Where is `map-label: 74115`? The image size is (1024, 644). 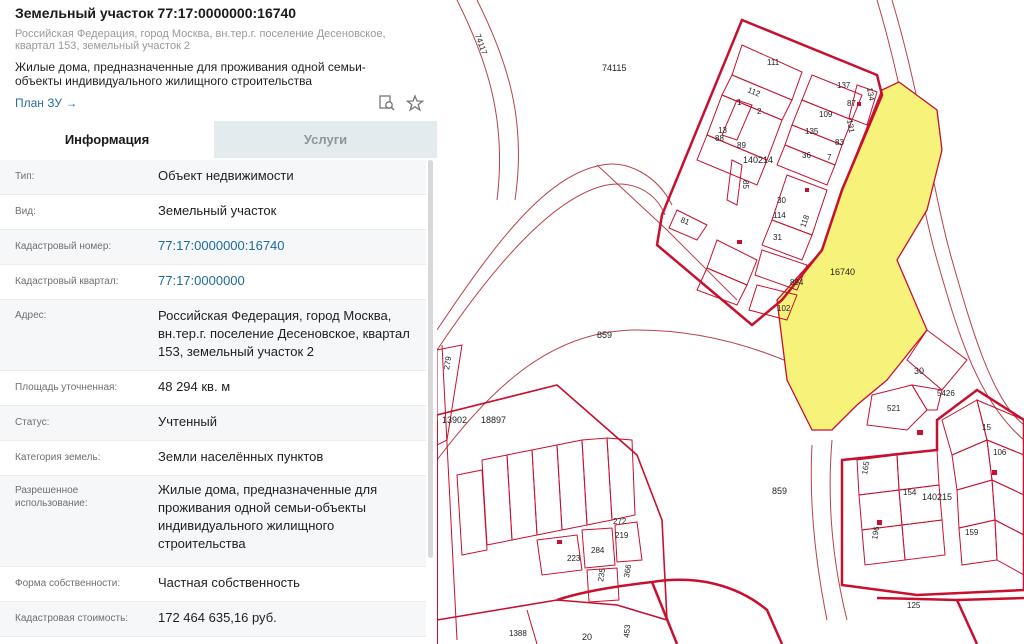
map-label: 74115 is located at coordinates (614, 68).